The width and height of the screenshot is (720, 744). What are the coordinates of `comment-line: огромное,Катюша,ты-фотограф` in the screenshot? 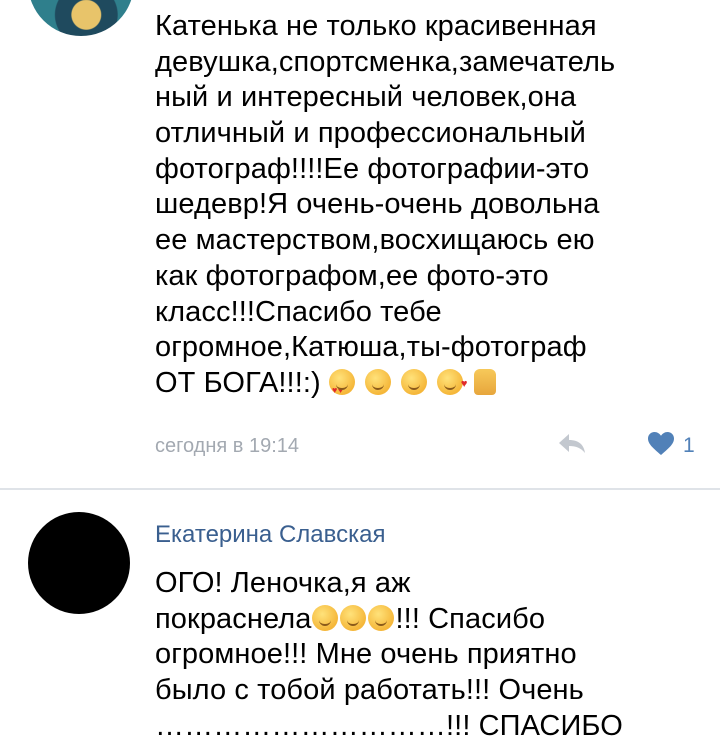 It's located at (371, 347).